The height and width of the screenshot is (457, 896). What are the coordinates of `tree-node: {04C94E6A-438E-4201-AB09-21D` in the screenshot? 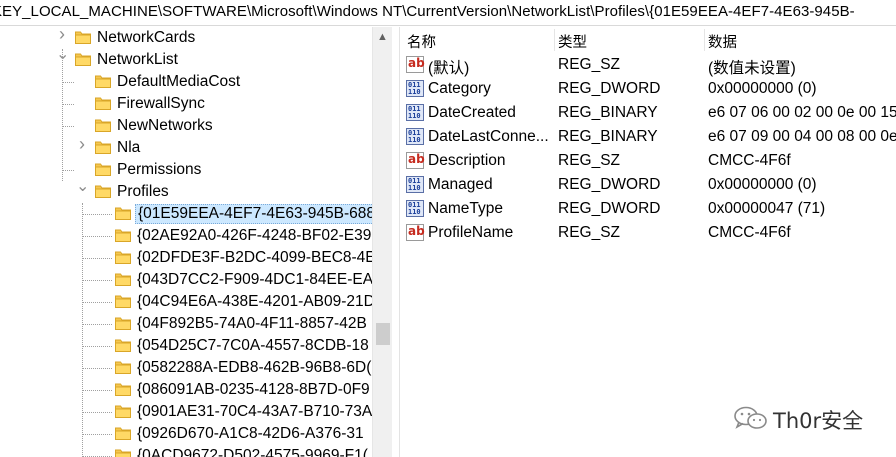 It's located at (186, 302).